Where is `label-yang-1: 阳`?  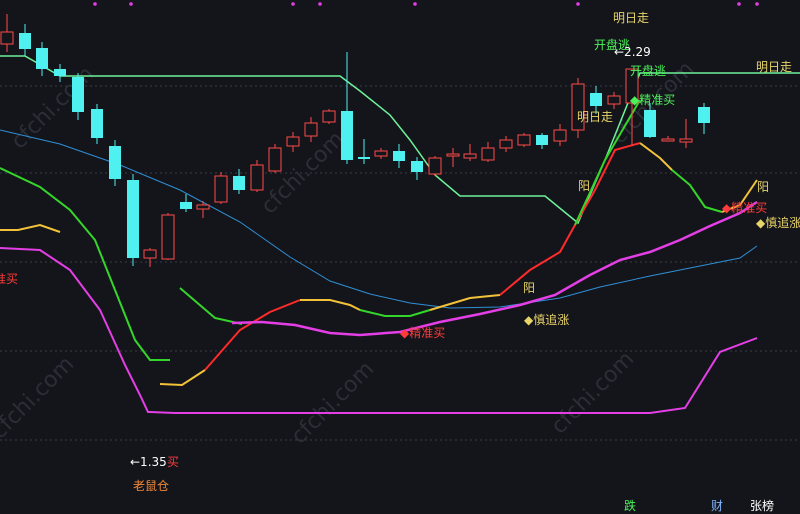 label-yang-1: 阳 is located at coordinates (584, 186).